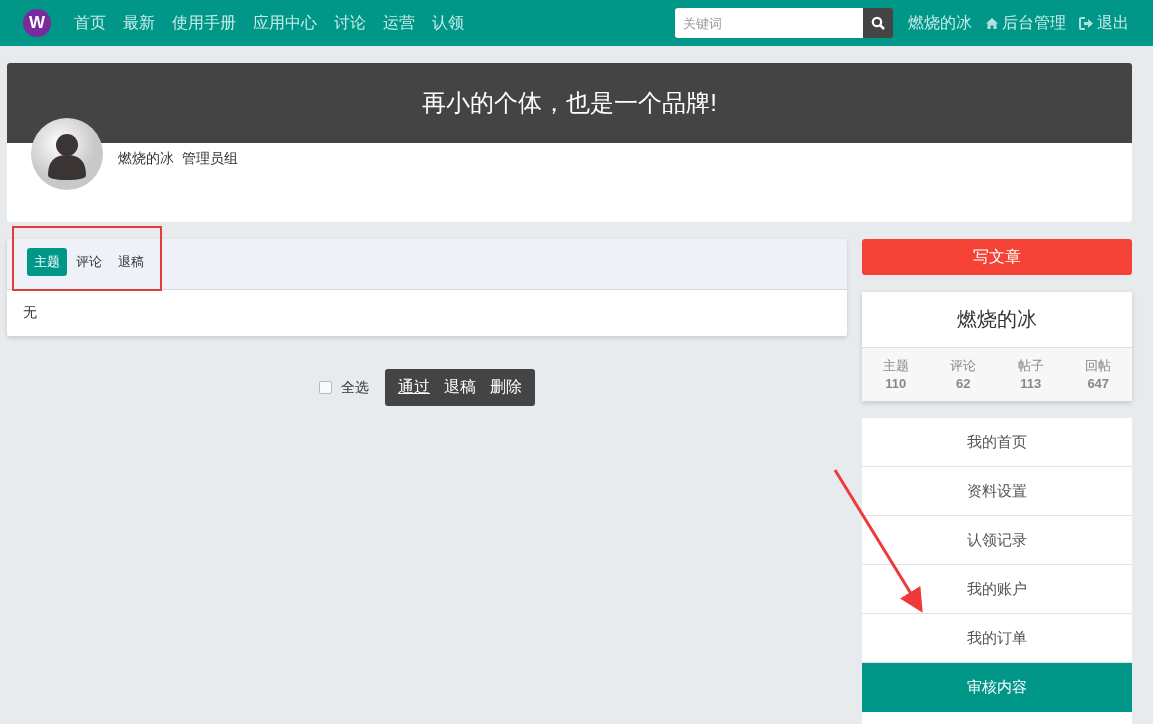 This screenshot has width=1153, height=724. Describe the element at coordinates (210, 159) in the screenshot. I see `user-group: 管理员组` at that location.